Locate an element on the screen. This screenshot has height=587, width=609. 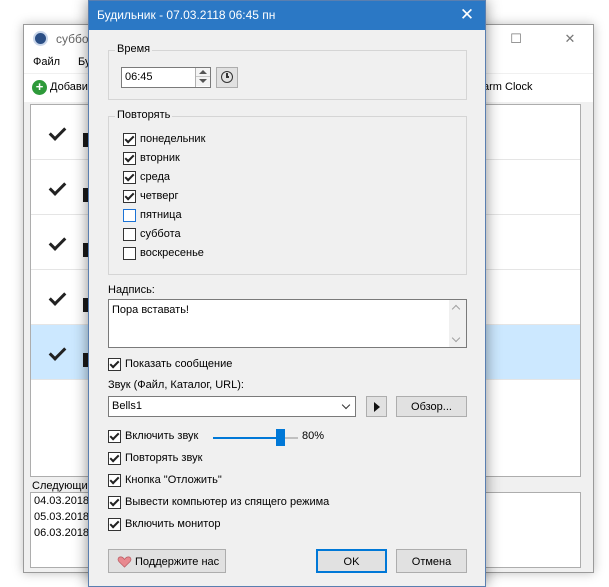
add-icon: + is located at coordinates (39, 87).